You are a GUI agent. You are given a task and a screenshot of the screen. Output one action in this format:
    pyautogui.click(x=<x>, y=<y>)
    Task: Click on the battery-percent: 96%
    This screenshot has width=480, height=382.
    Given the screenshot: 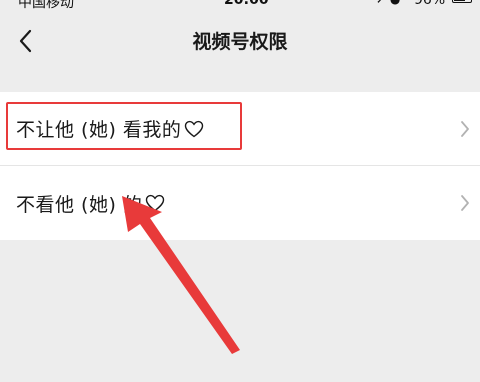 What is the action you would take?
    pyautogui.click(x=430, y=4)
    